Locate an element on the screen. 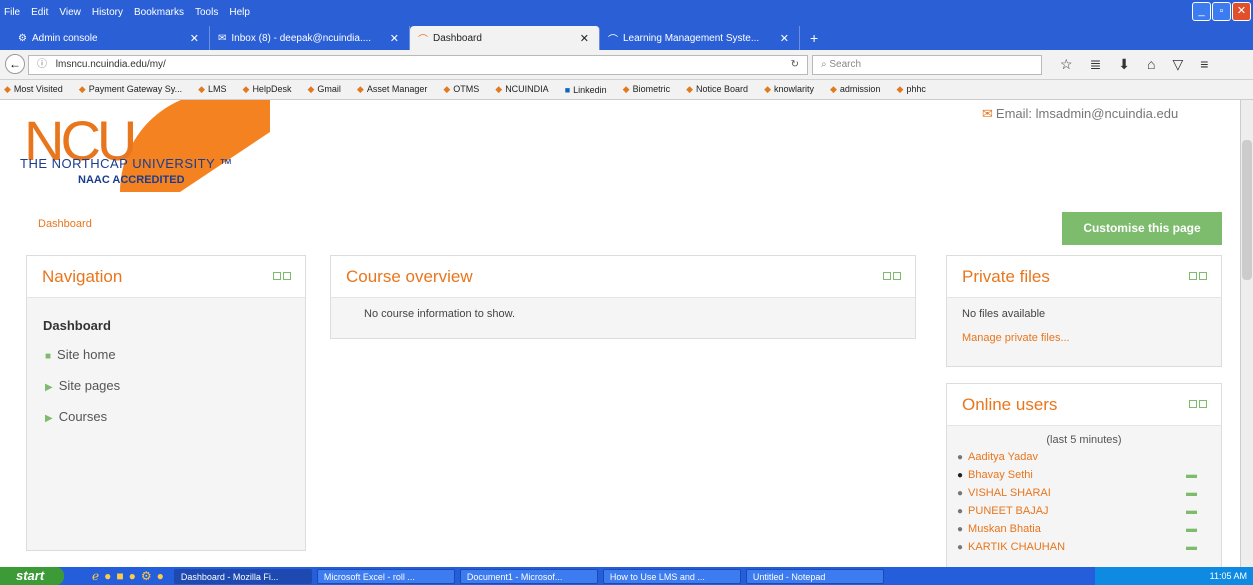  bookmark-ncuindia: ◆ NCUINDIA is located at coordinates (525, 89).